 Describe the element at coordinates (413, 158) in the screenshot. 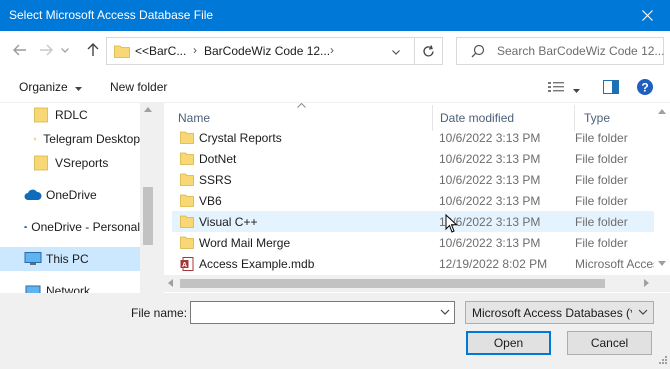

I see `file-row: DotNet 10/6/2022 3:13 PM File folder` at that location.